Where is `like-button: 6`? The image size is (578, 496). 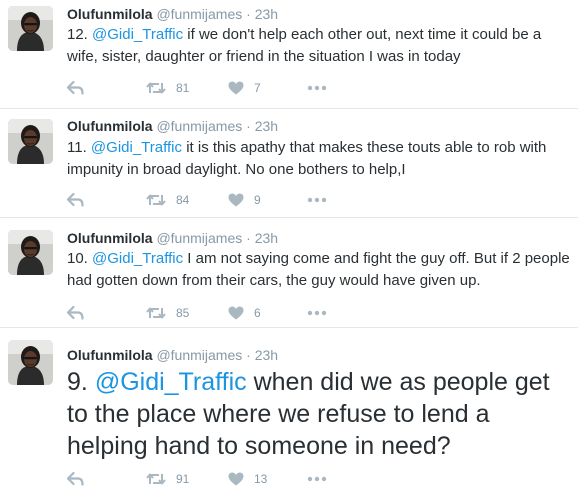
like-button: 6 is located at coordinates (244, 313).